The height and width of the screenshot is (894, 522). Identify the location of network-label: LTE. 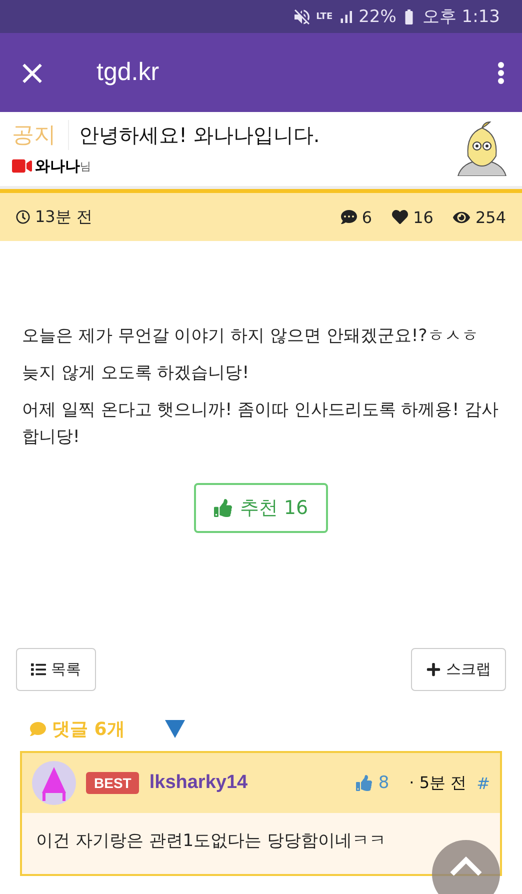
(324, 17).